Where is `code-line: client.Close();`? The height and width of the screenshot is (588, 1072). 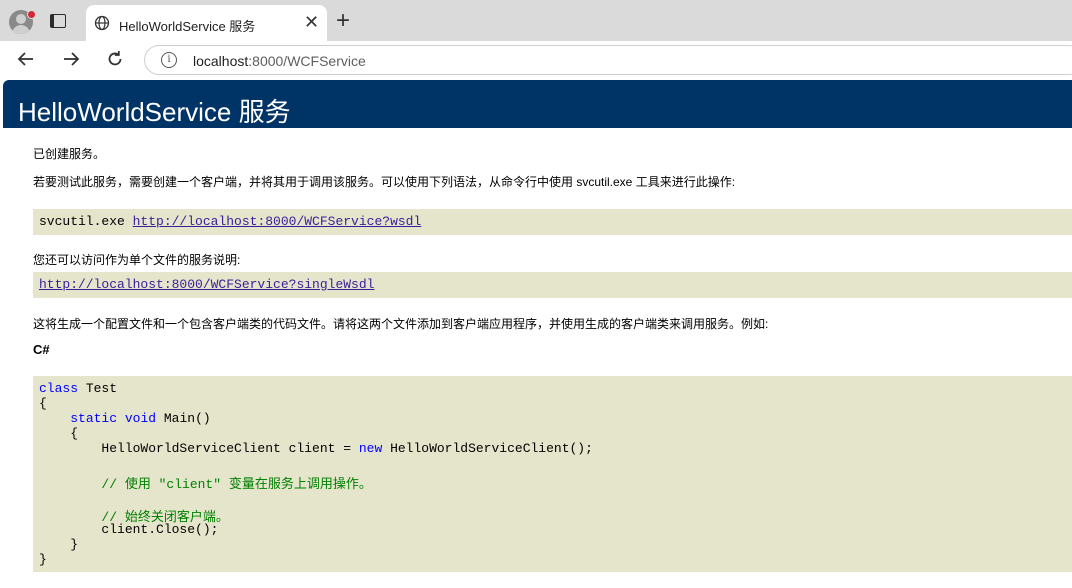
code-line: client.Close(); is located at coordinates (129, 529).